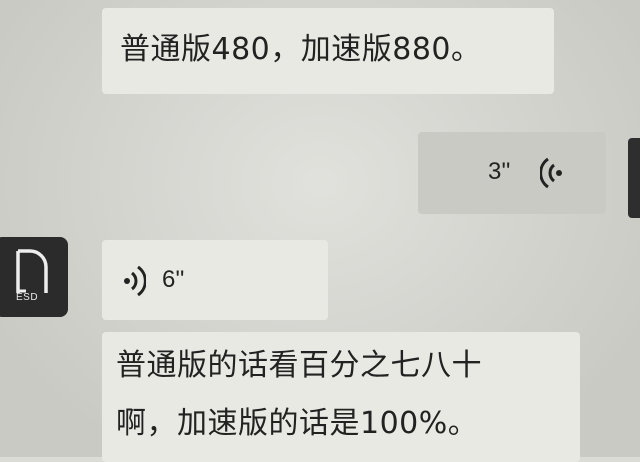 The width and height of the screenshot is (640, 462). Describe the element at coordinates (135, 281) in the screenshot. I see `voice-wave-right-icon` at that location.